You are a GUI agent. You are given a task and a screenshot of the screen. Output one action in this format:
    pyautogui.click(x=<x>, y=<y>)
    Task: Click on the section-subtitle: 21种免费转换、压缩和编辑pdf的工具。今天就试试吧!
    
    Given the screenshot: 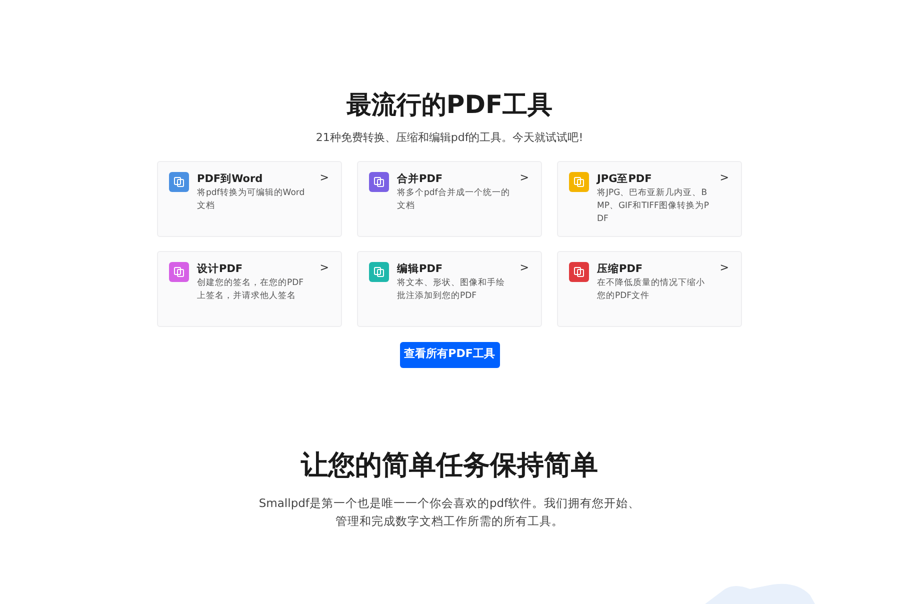 What is the action you would take?
    pyautogui.click(x=450, y=138)
    